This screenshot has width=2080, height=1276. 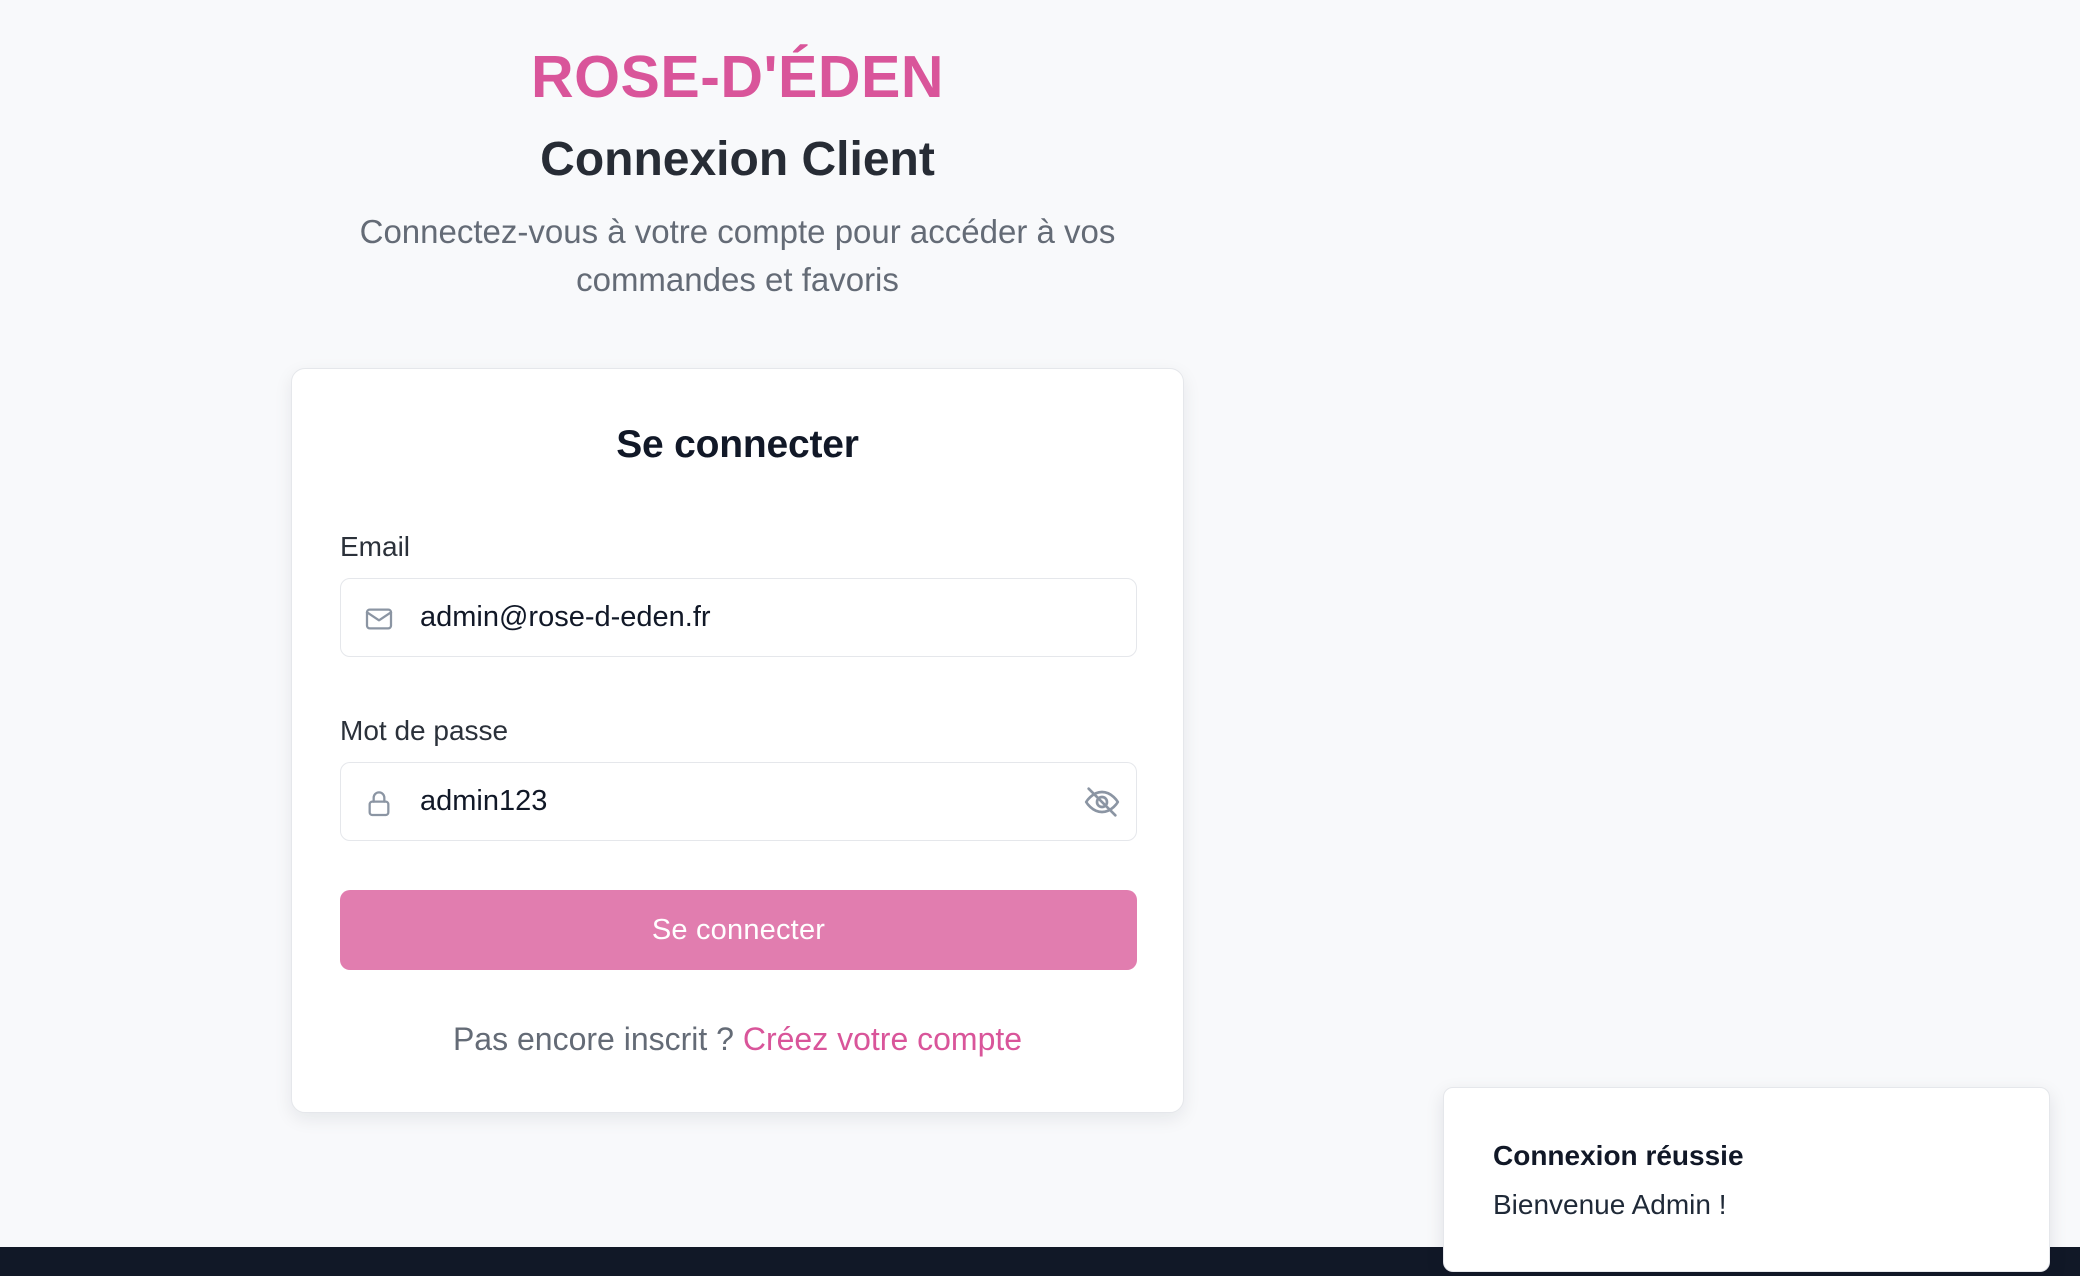 I want to click on eye-off-icon, so click(x=1102, y=806).